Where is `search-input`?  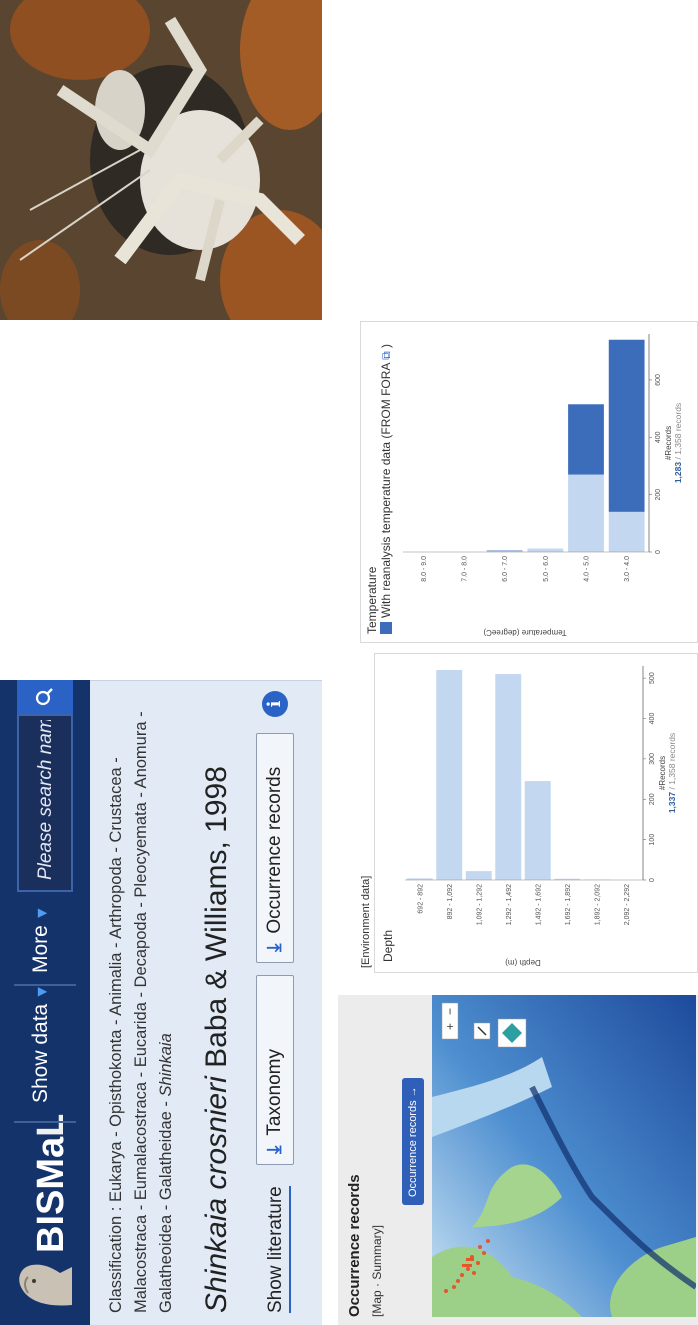 search-input is located at coordinates (46, 800).